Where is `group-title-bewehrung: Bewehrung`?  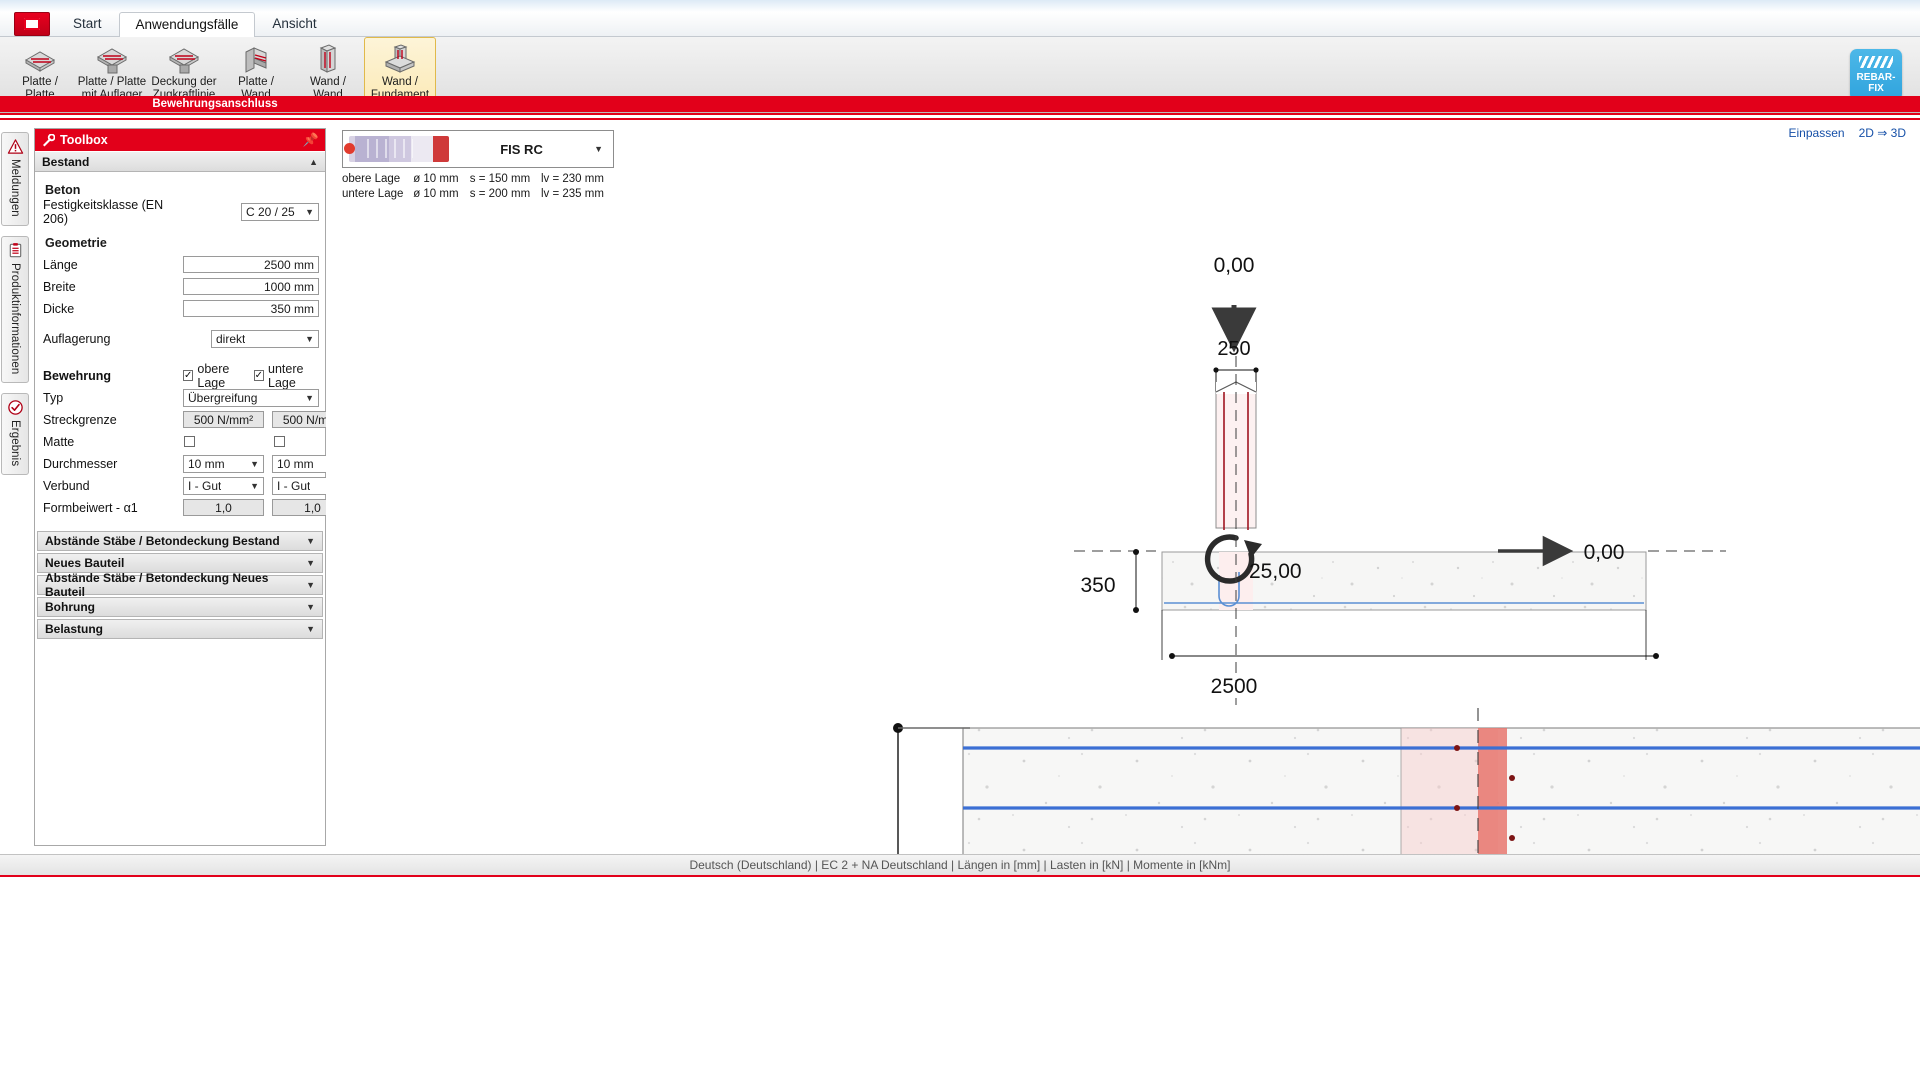
group-title-bewehrung: Bewehrung is located at coordinates (77, 375).